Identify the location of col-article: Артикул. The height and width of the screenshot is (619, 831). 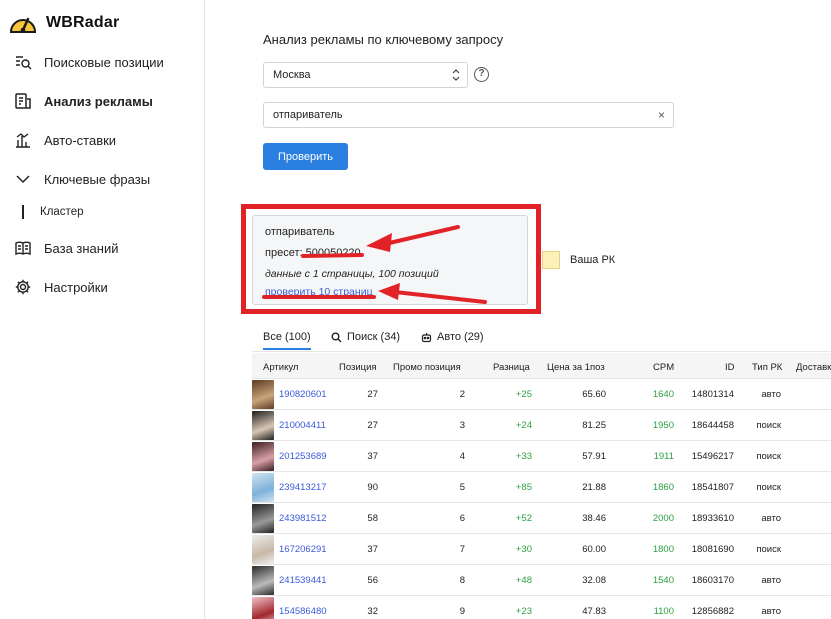
(280, 367).